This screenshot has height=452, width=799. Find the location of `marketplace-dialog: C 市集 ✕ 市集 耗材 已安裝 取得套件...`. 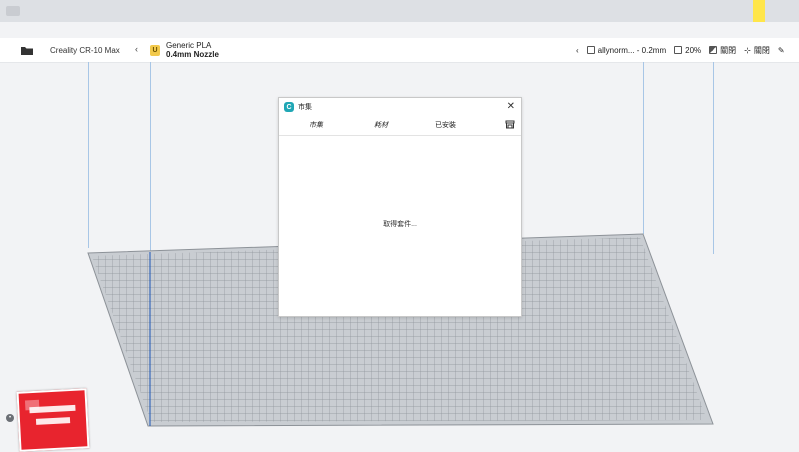

marketplace-dialog: C 市集 ✕ 市集 耗材 已安裝 取得套件... is located at coordinates (400, 207).